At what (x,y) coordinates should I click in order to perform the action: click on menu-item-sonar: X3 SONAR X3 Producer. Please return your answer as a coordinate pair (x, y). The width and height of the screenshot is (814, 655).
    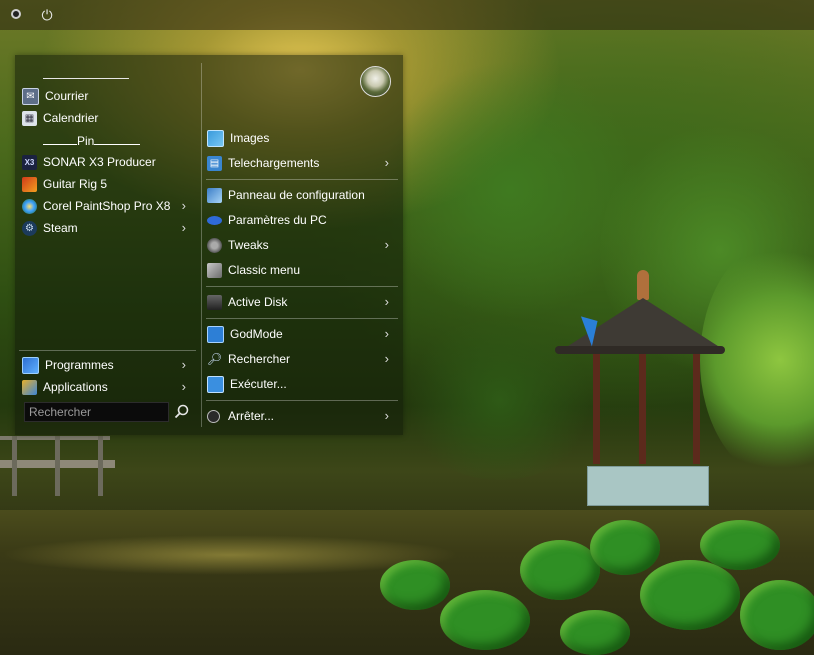
    Looking at the image, I should click on (108, 162).